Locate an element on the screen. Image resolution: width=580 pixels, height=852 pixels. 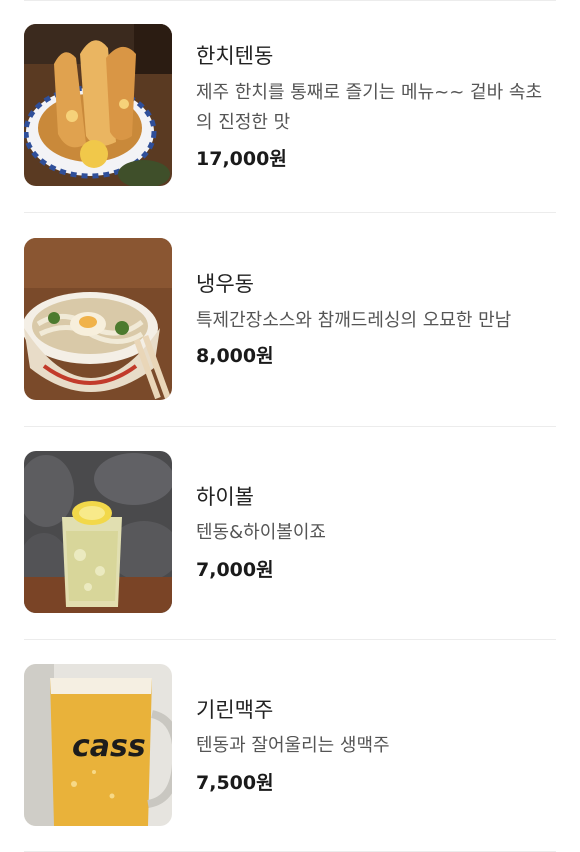
item-name: 한치텐동 is located at coordinates (235, 56).